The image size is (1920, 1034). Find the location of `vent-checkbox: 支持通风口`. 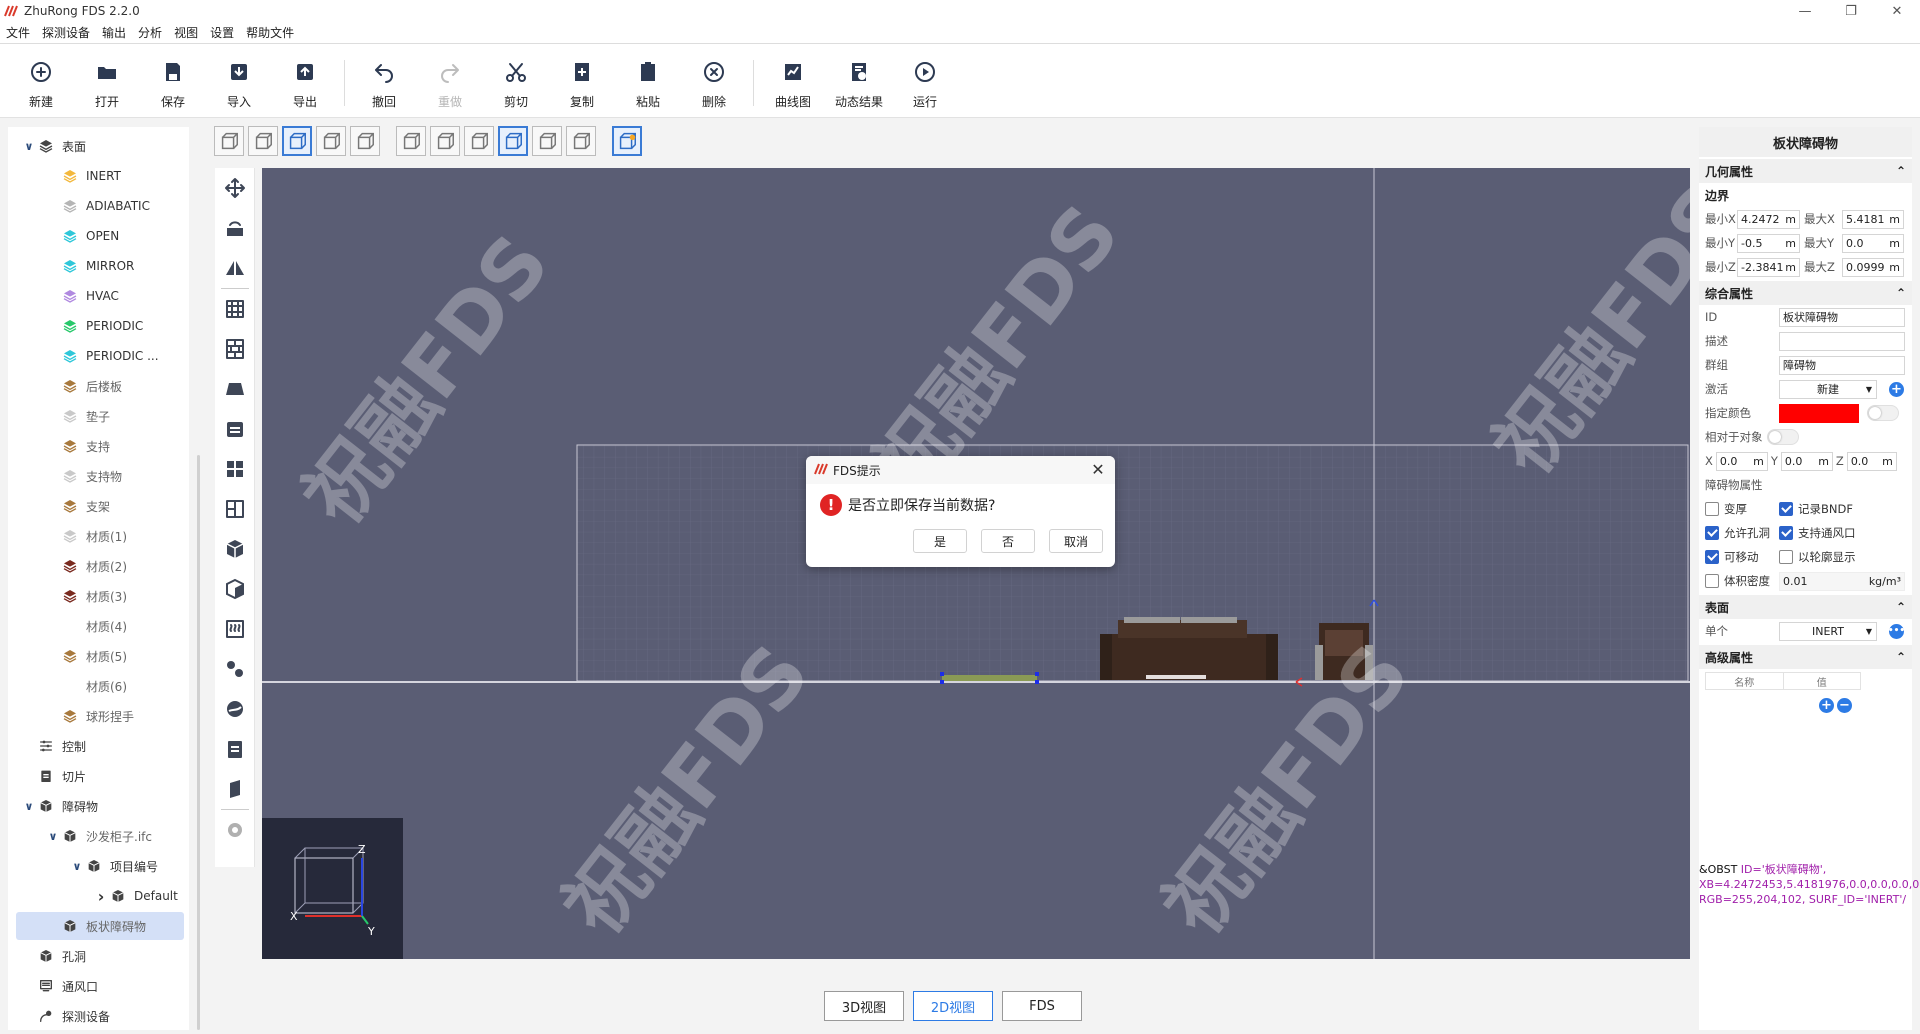

vent-checkbox: 支持通风口 is located at coordinates (1817, 533).